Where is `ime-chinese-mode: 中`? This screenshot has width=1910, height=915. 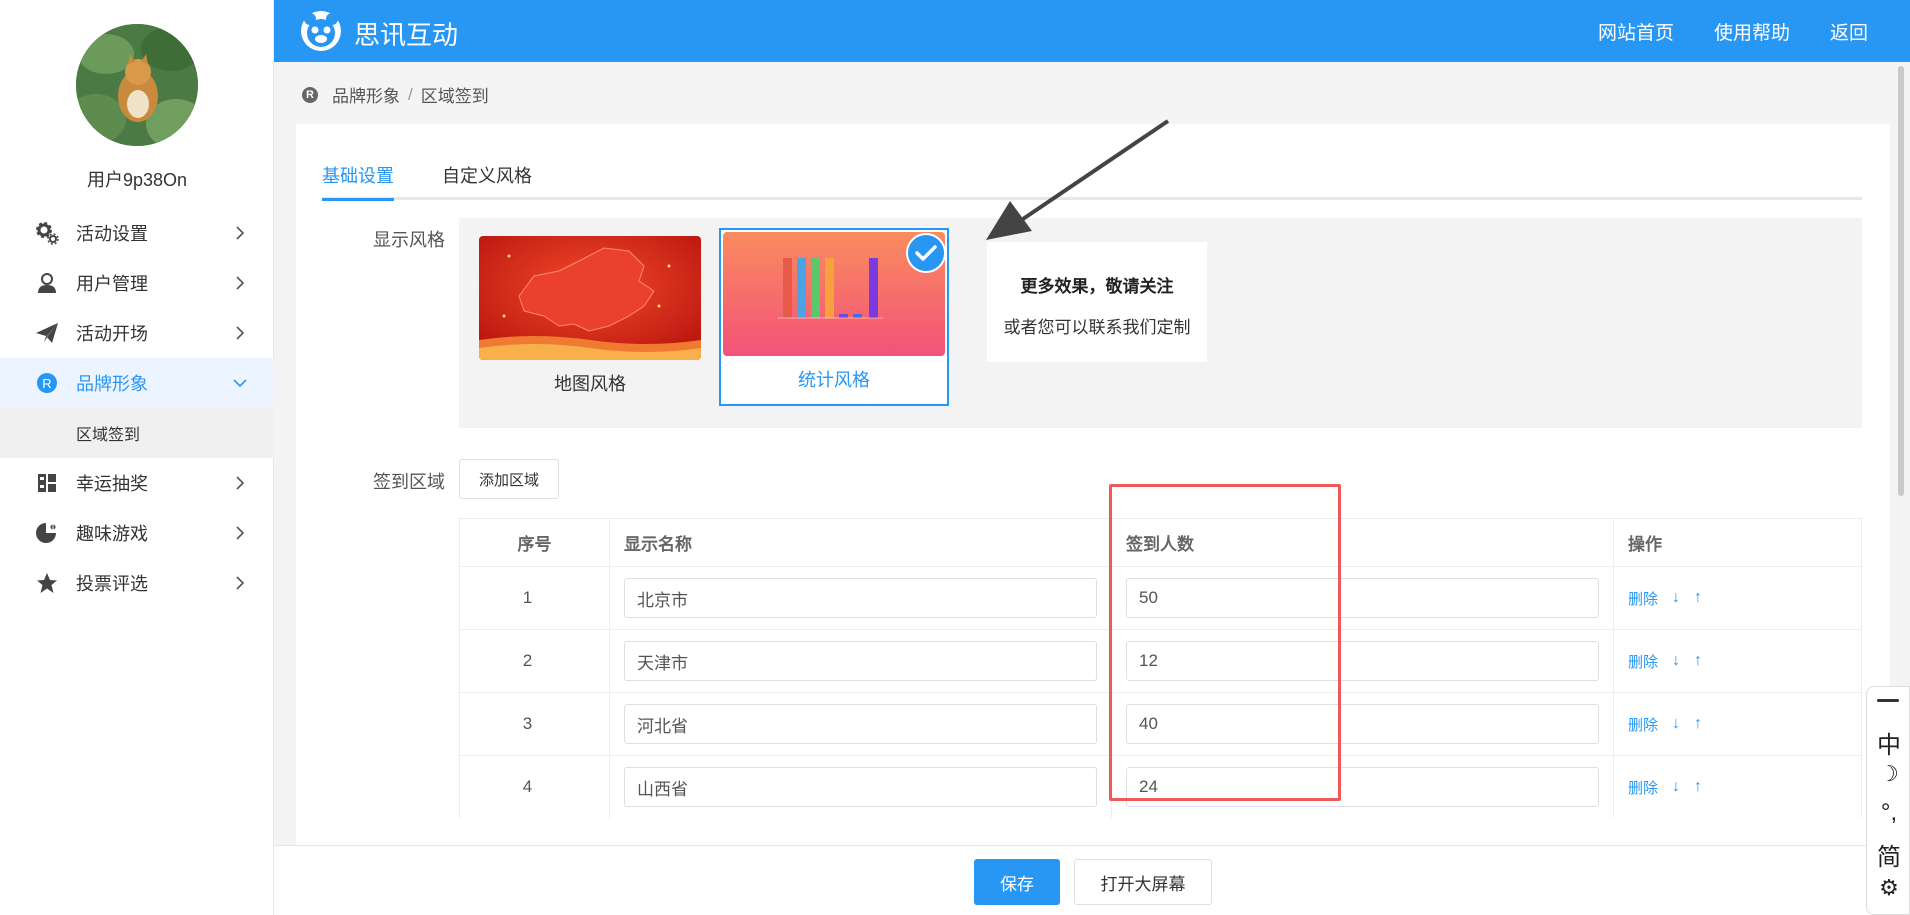 ime-chinese-mode: 中 is located at coordinates (1888, 742).